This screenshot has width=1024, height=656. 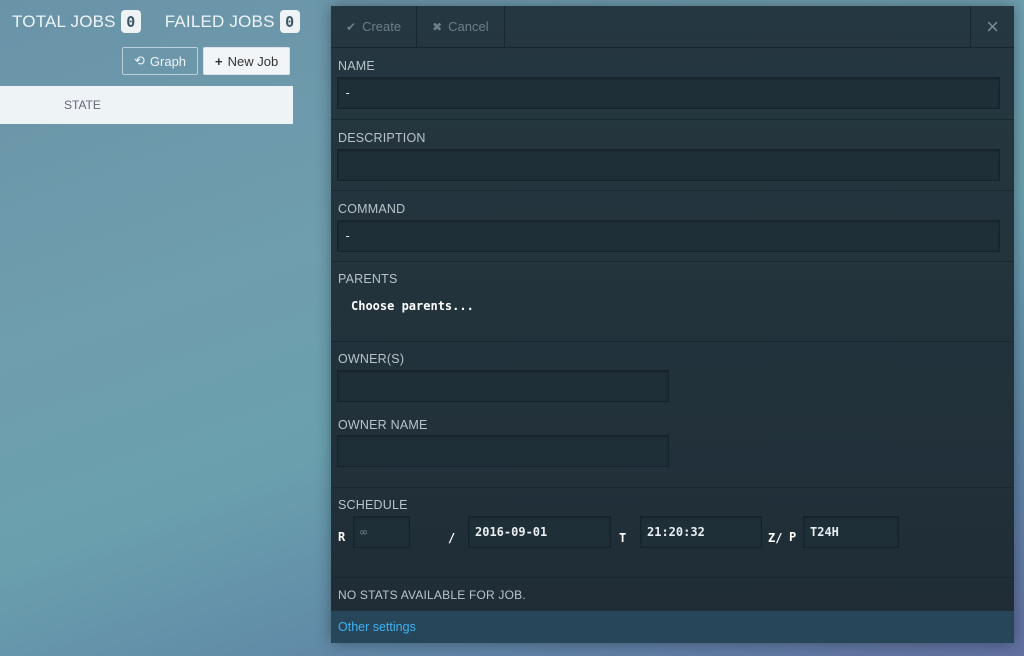 What do you see at coordinates (368, 279) in the screenshot?
I see `parents-label: PARENTS` at bounding box center [368, 279].